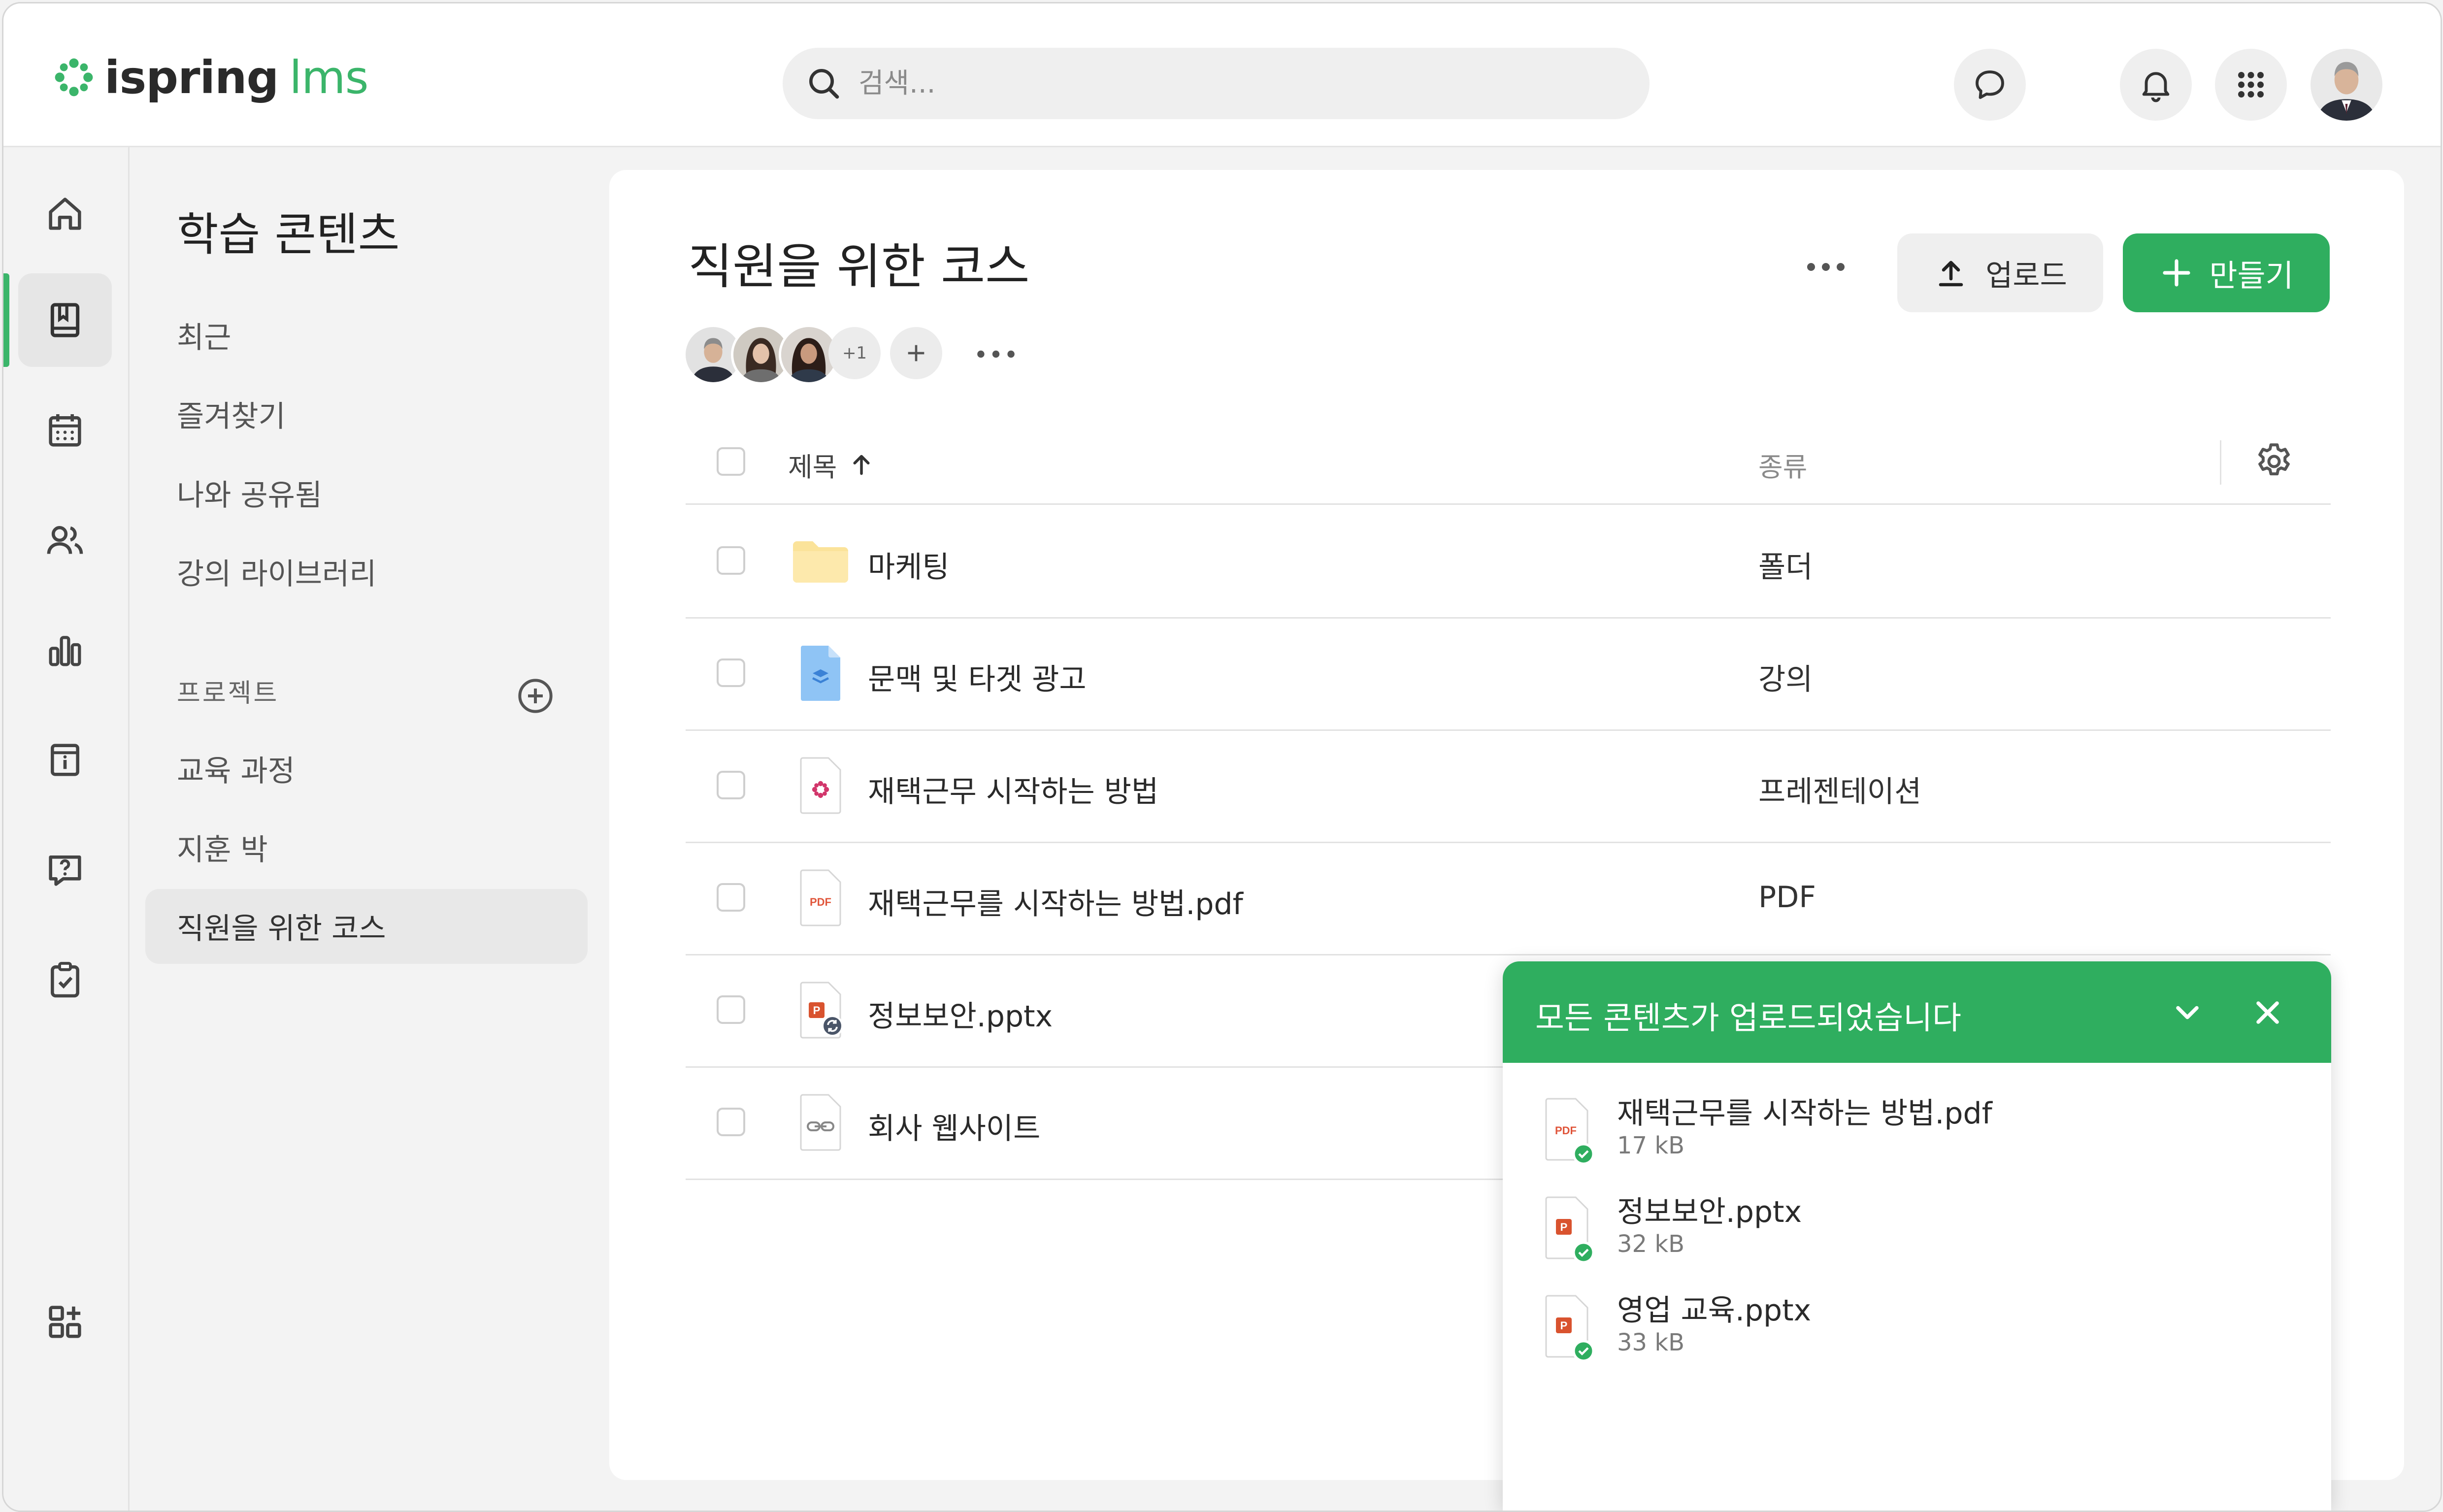 This screenshot has width=2443, height=1512. Describe the element at coordinates (820, 1122) in the screenshot. I see `link-file-icon` at that location.